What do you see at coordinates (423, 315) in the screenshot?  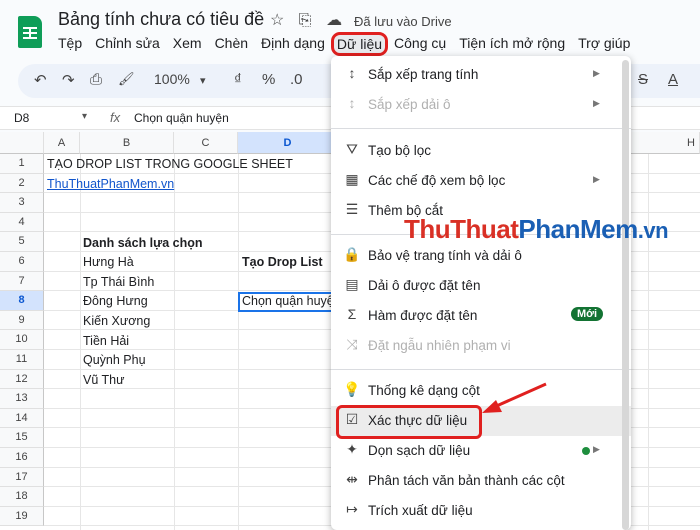 I see `menu-item-label: Hàm được đặt tên` at bounding box center [423, 315].